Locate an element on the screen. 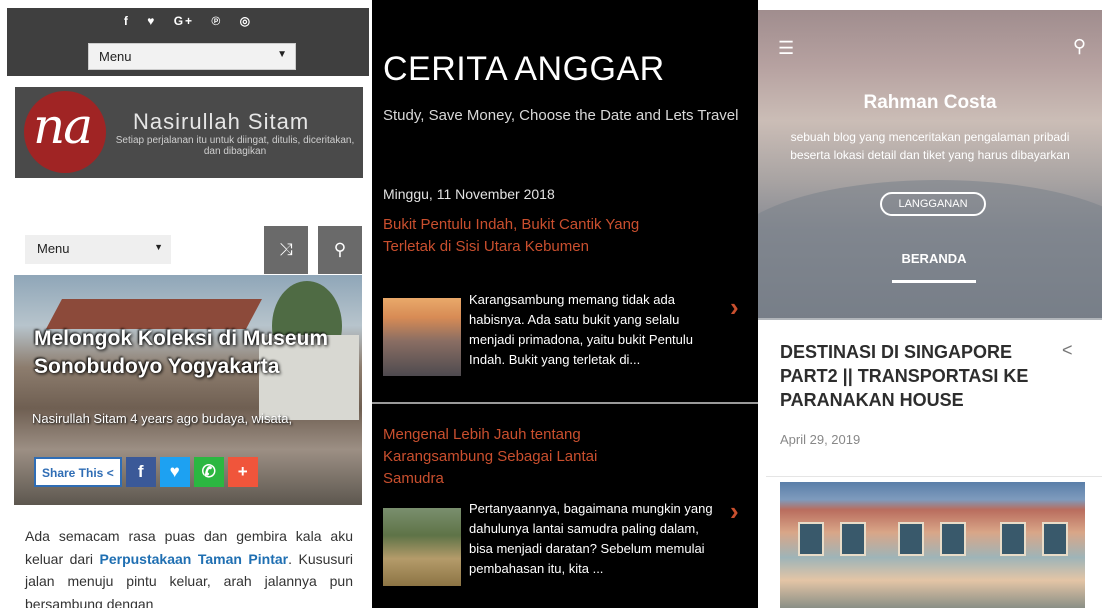 The height and width of the screenshot is (608, 1102). site-name: Nasirullah Sitam is located at coordinates (221, 121).